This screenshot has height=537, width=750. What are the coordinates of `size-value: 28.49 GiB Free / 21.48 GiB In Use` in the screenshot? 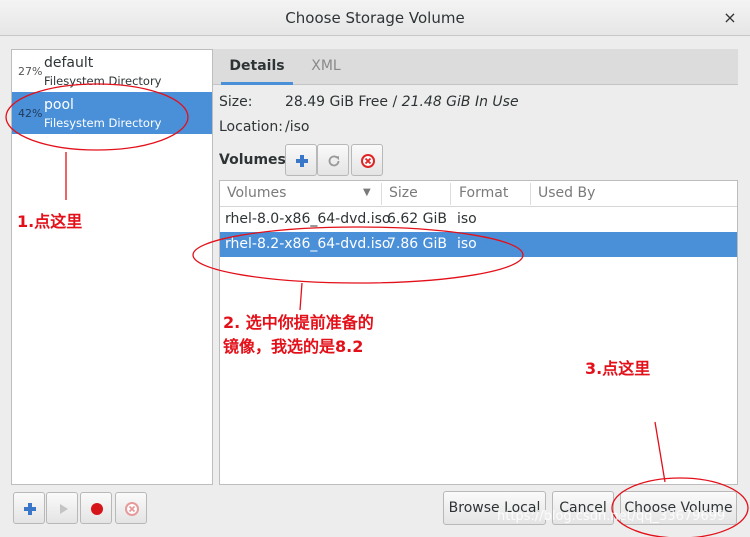 It's located at (402, 102).